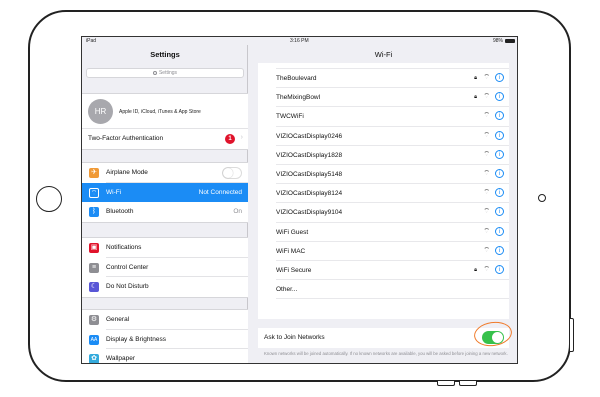 The width and height of the screenshot is (600, 397). I want to click on network-name: VIZIOCastDisplay5148, so click(309, 174).